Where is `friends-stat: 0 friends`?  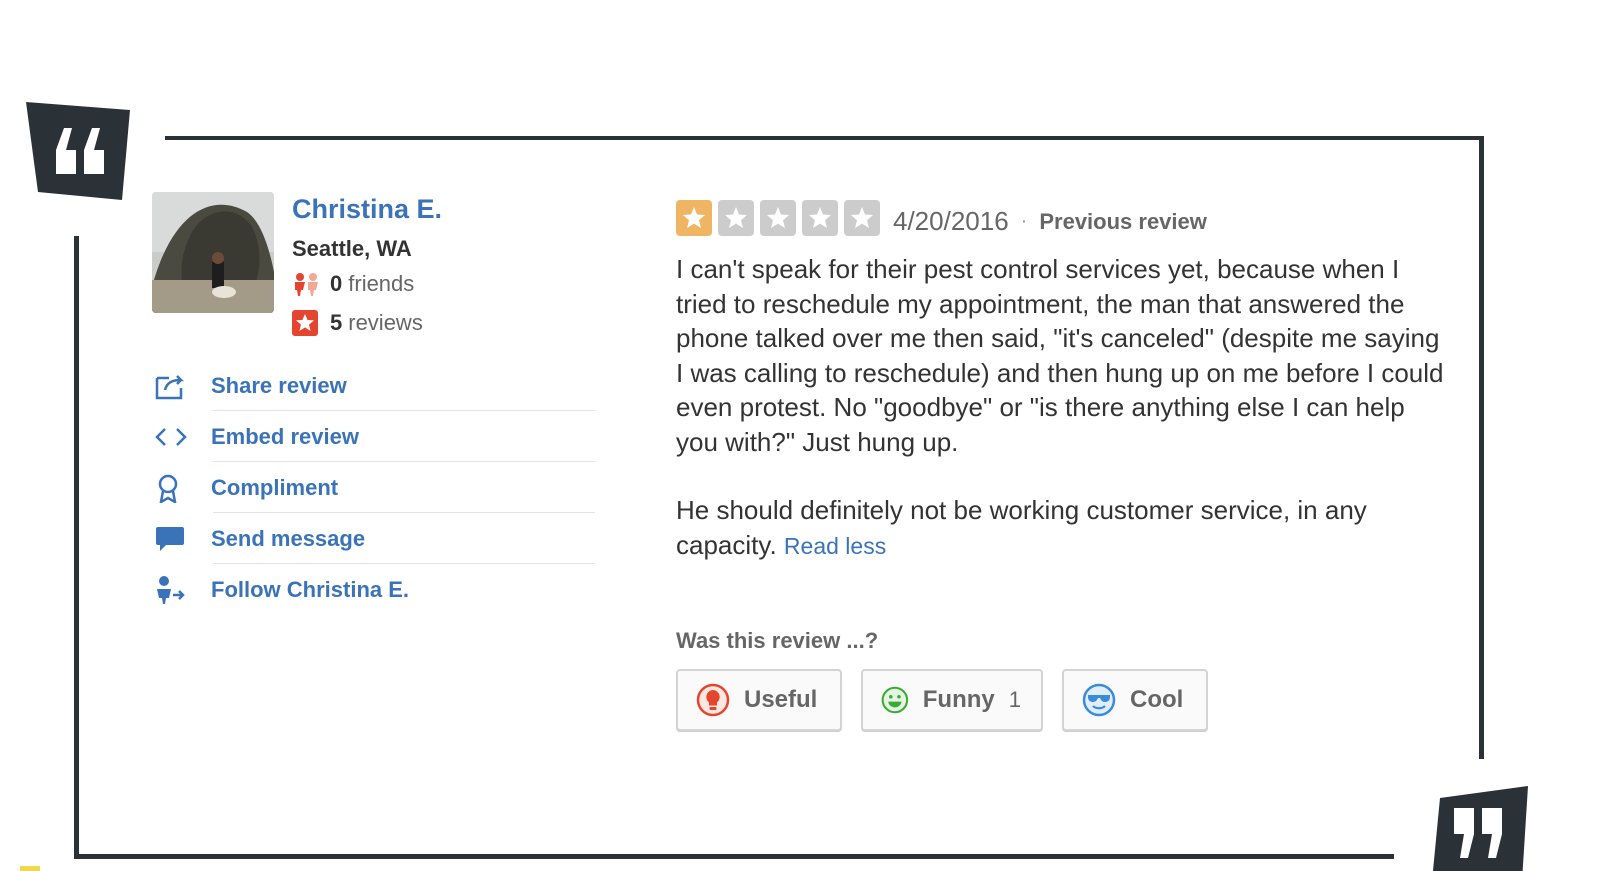 friends-stat: 0 friends is located at coordinates (353, 284).